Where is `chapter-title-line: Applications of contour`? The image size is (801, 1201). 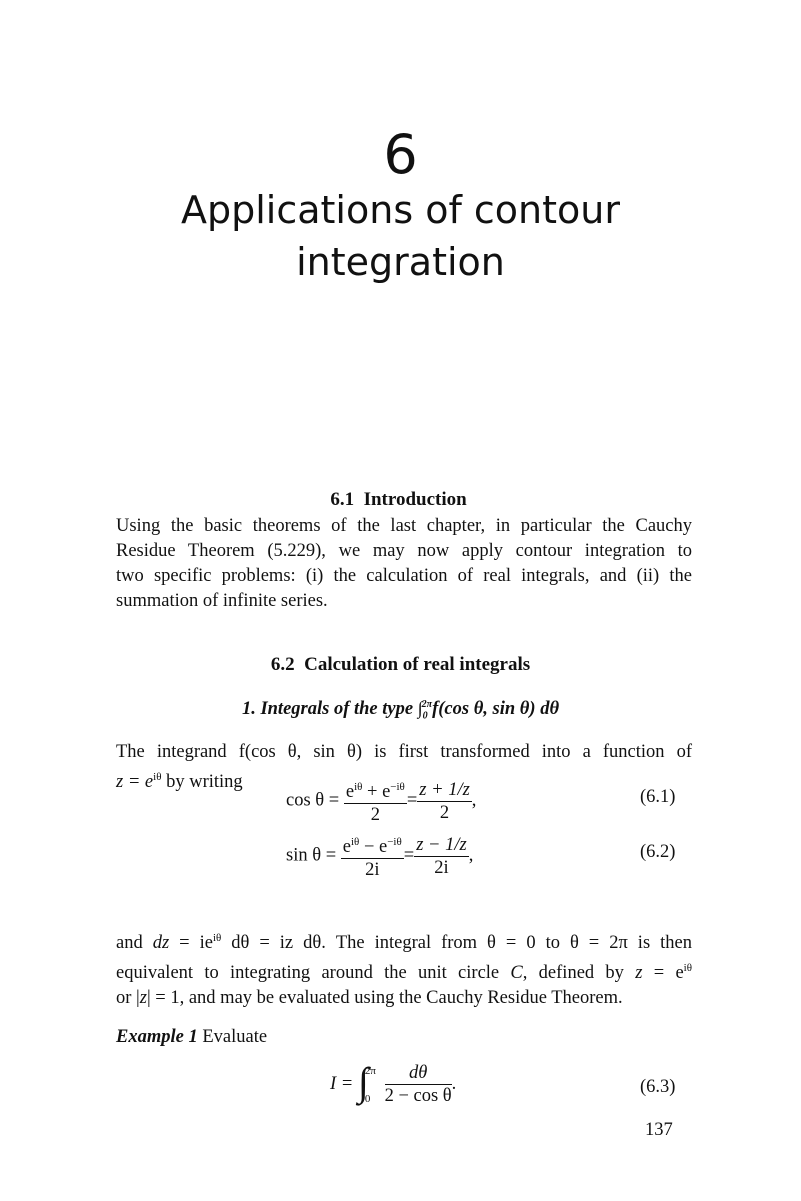
chapter-title-line: Applications of contour is located at coordinates (400, 210).